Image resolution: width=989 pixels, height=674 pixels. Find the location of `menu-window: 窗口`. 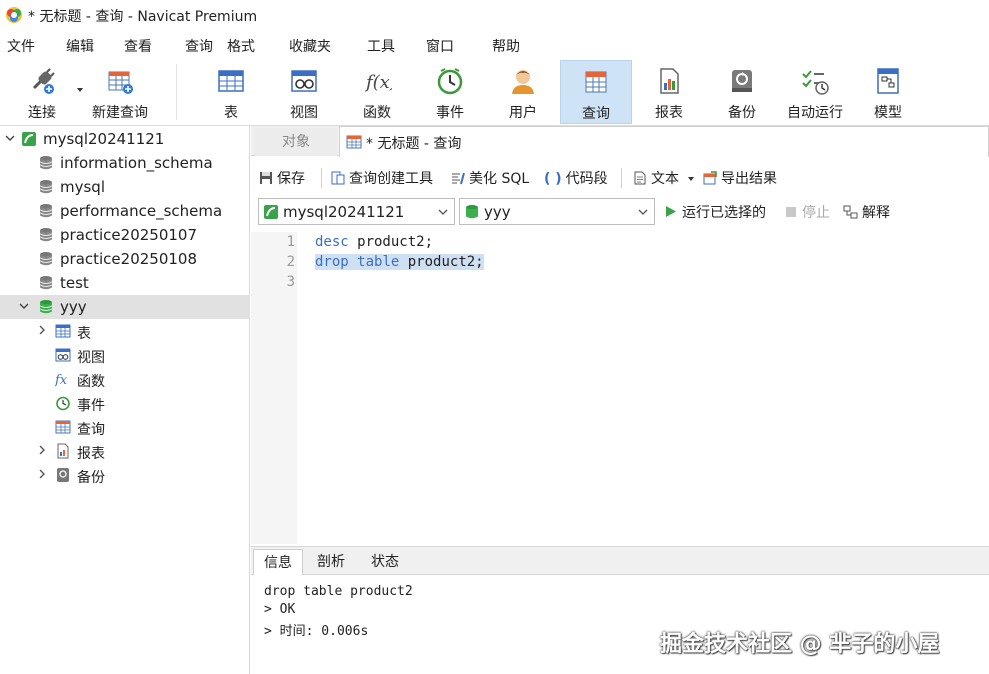

menu-window: 窗口 is located at coordinates (440, 46).